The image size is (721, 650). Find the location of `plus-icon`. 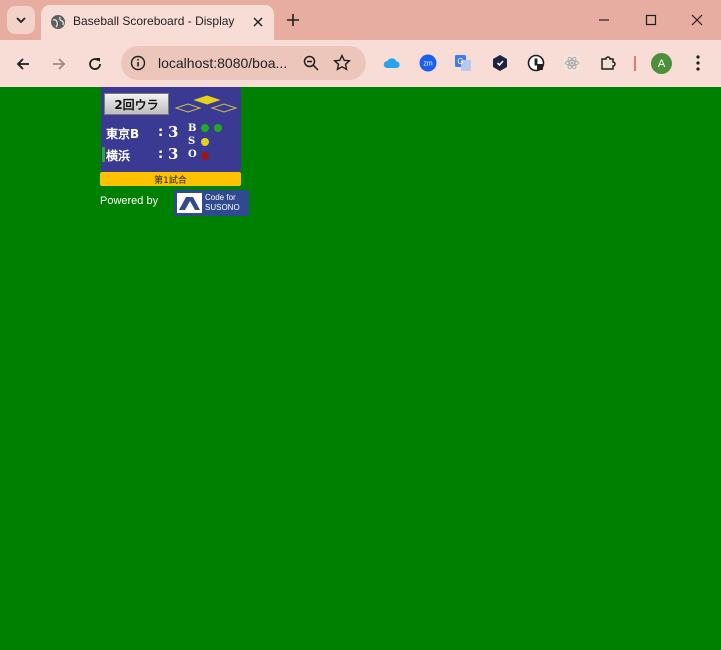

plus-icon is located at coordinates (293, 20).